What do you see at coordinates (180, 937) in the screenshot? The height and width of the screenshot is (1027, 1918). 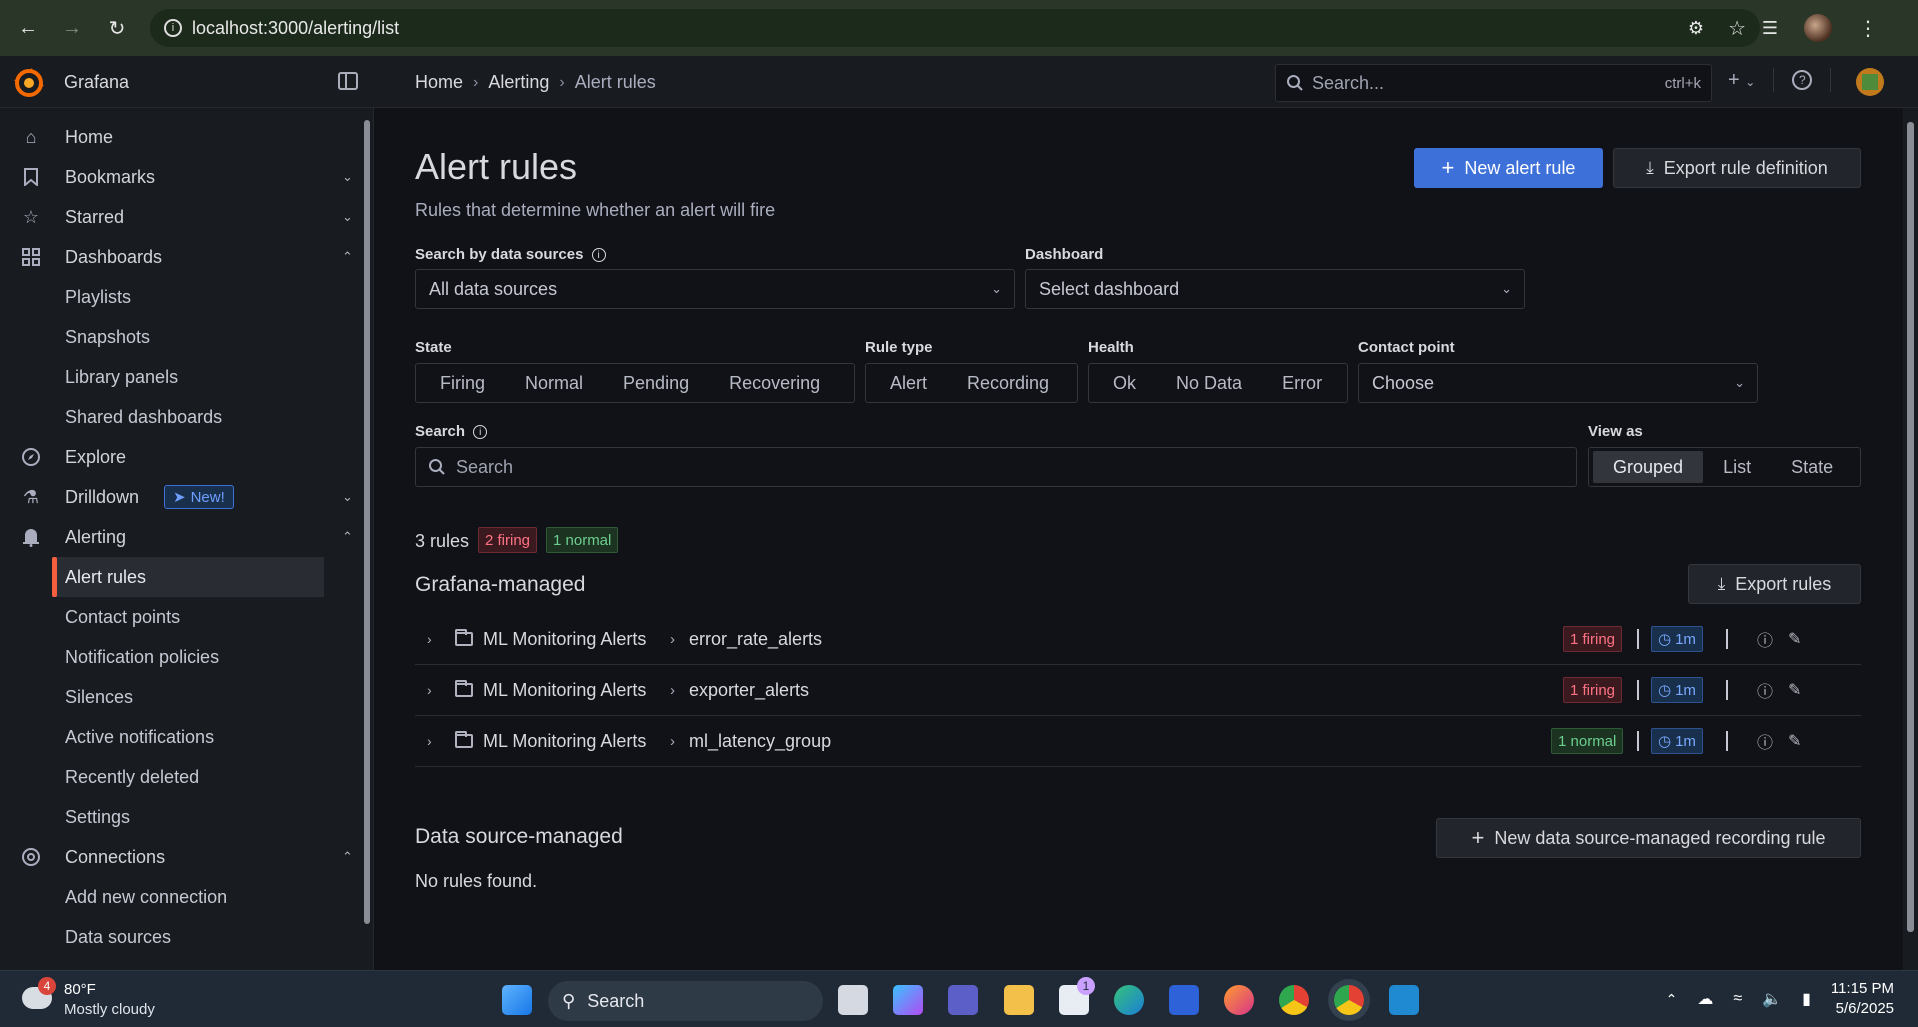 I see `sidebar-item-data-sources: Data sources` at bounding box center [180, 937].